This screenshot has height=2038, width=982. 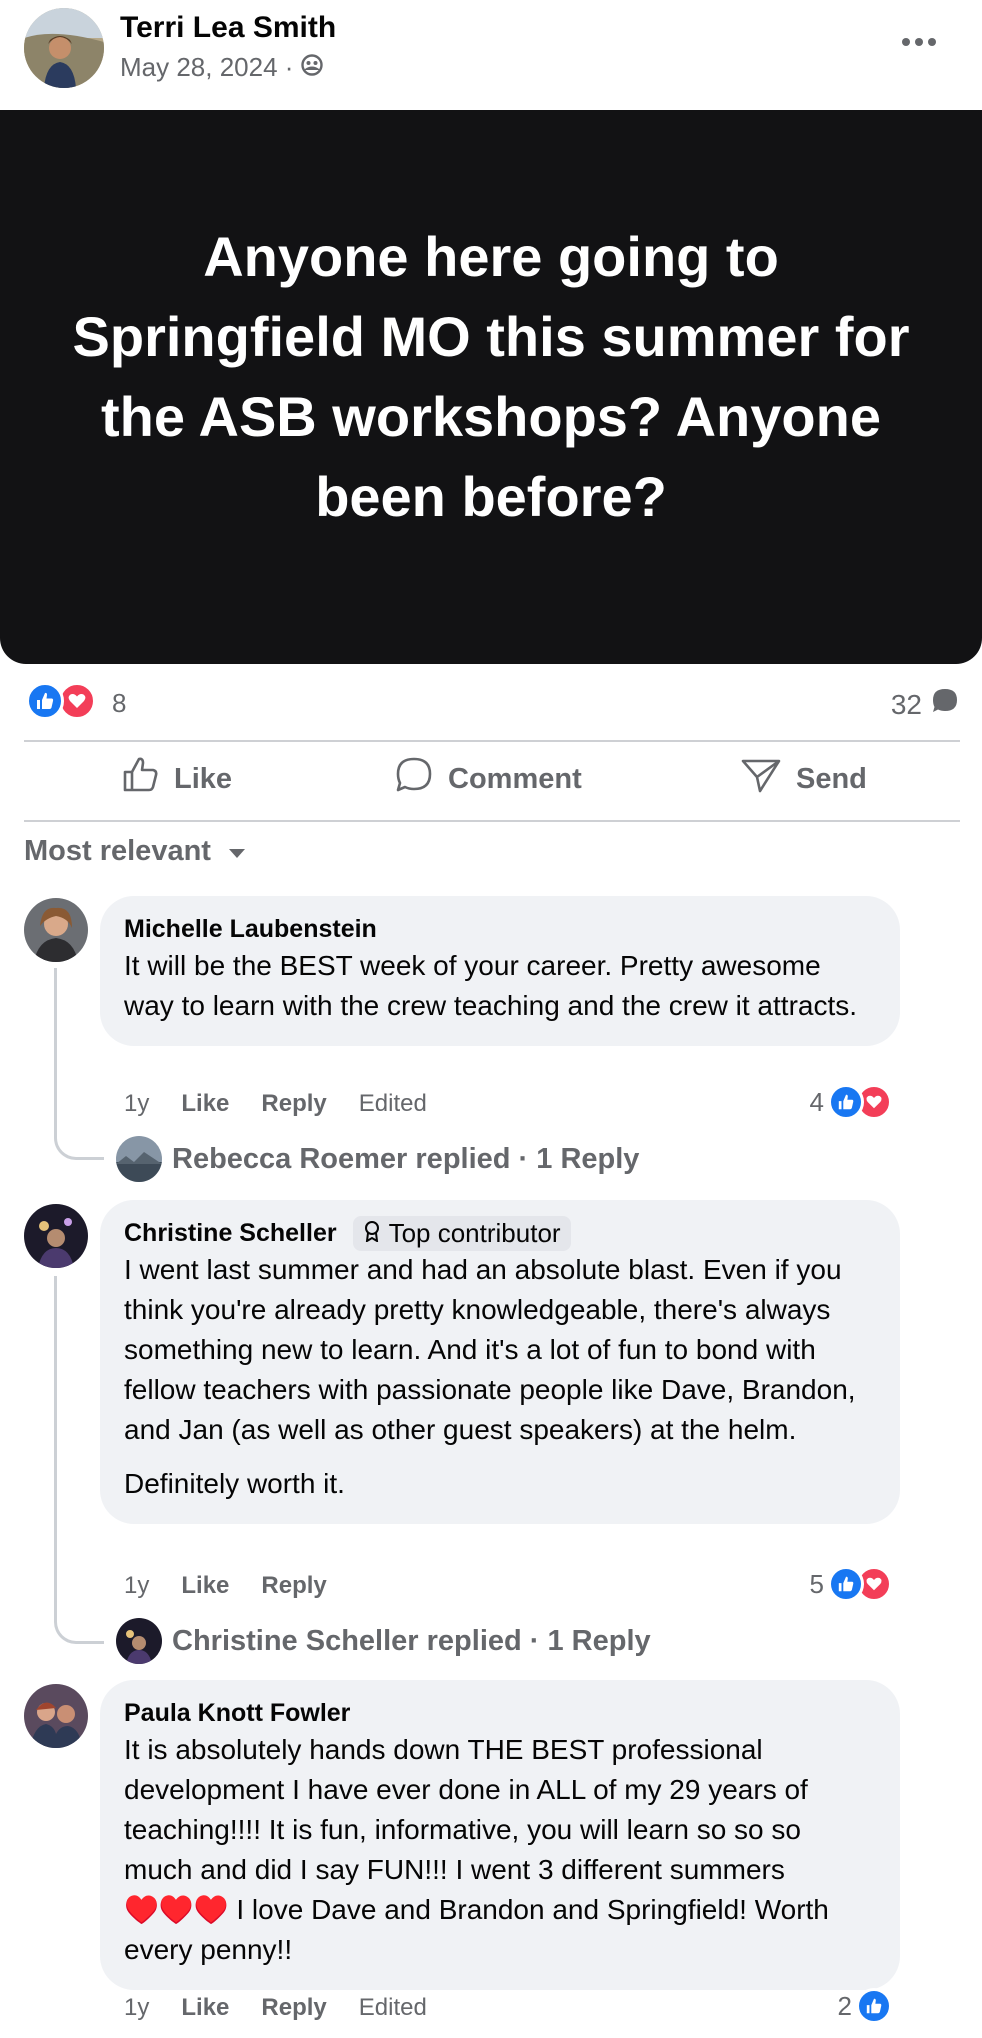 I want to click on badge-label: Top contributor, so click(x=474, y=1232).